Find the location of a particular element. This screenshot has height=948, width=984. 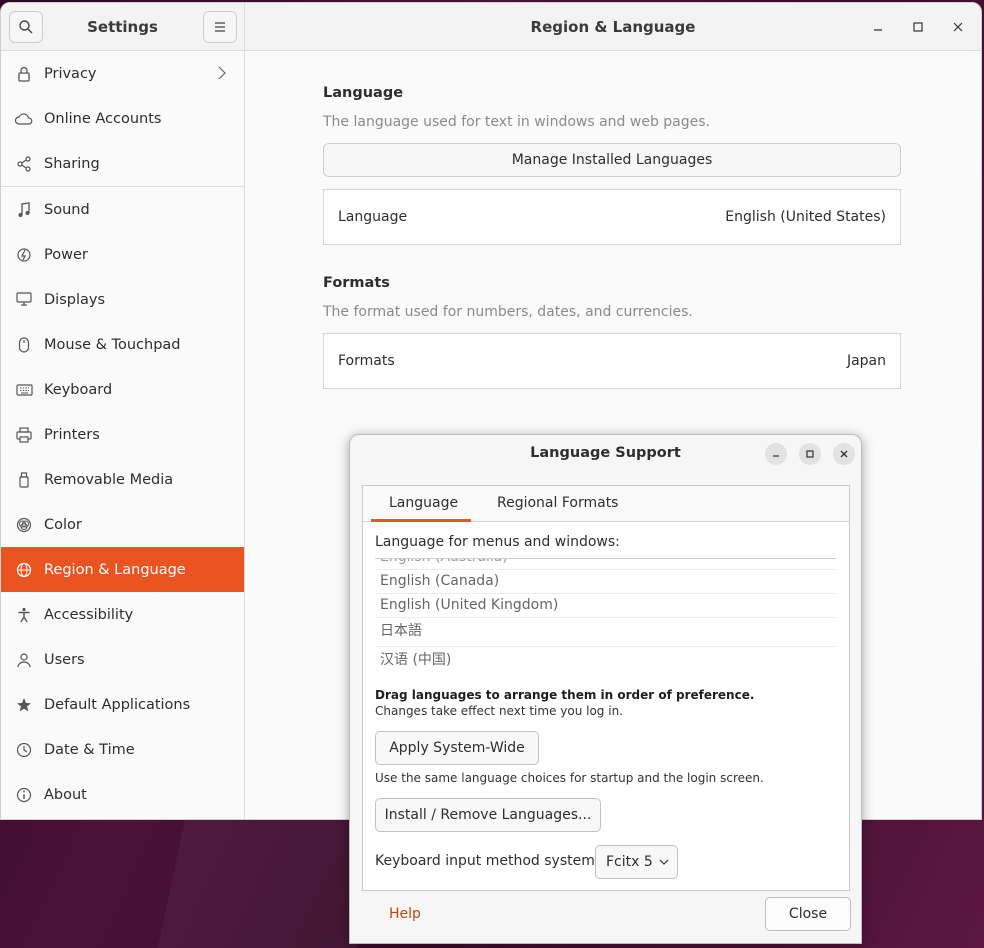

display-icon is located at coordinates (24, 300).